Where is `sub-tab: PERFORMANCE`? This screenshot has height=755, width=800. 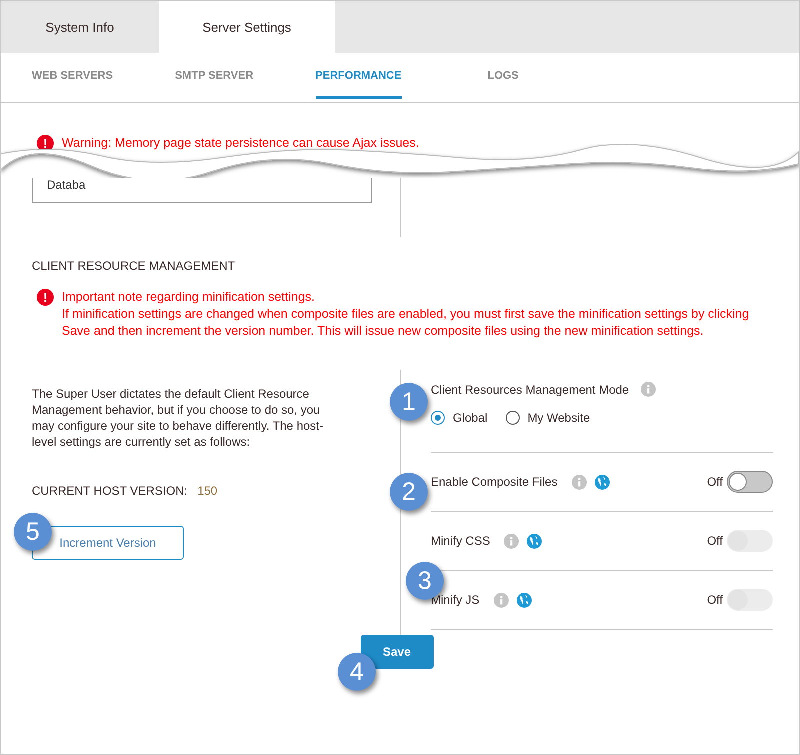 sub-tab: PERFORMANCE is located at coordinates (359, 76).